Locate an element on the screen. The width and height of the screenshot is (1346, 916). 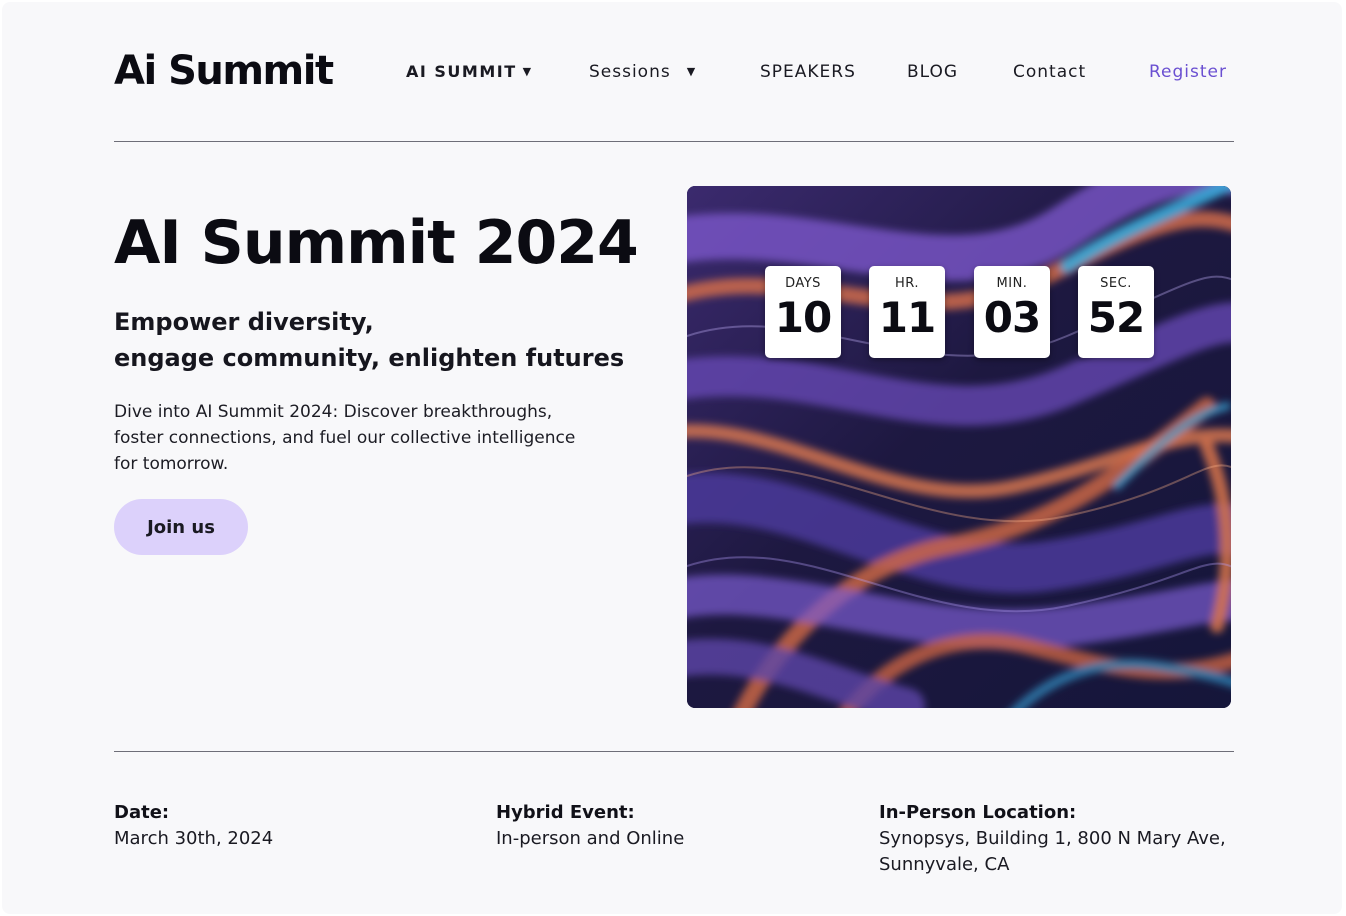
event-location-label: In-Person Location: is located at coordinates (978, 812).